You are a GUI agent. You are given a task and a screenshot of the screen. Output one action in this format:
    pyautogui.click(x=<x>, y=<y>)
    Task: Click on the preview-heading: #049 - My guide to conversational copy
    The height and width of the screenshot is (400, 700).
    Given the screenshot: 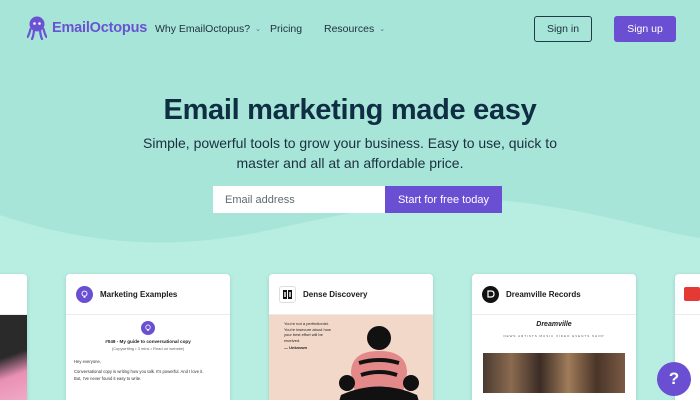 What is the action you would take?
    pyautogui.click(x=148, y=341)
    